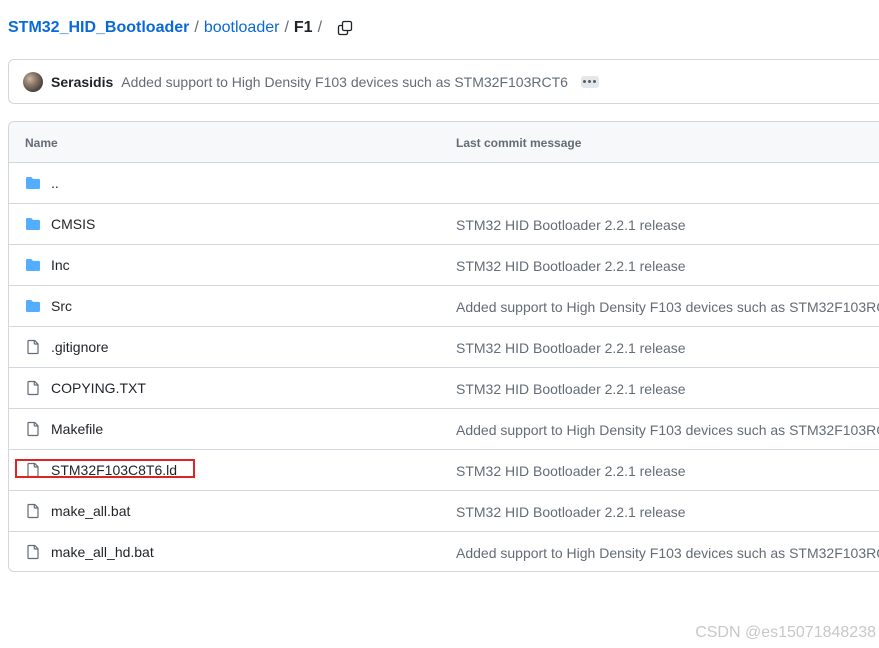 This screenshot has width=879, height=648. Describe the element at coordinates (41, 143) in the screenshot. I see `column-header-name: Name` at that location.